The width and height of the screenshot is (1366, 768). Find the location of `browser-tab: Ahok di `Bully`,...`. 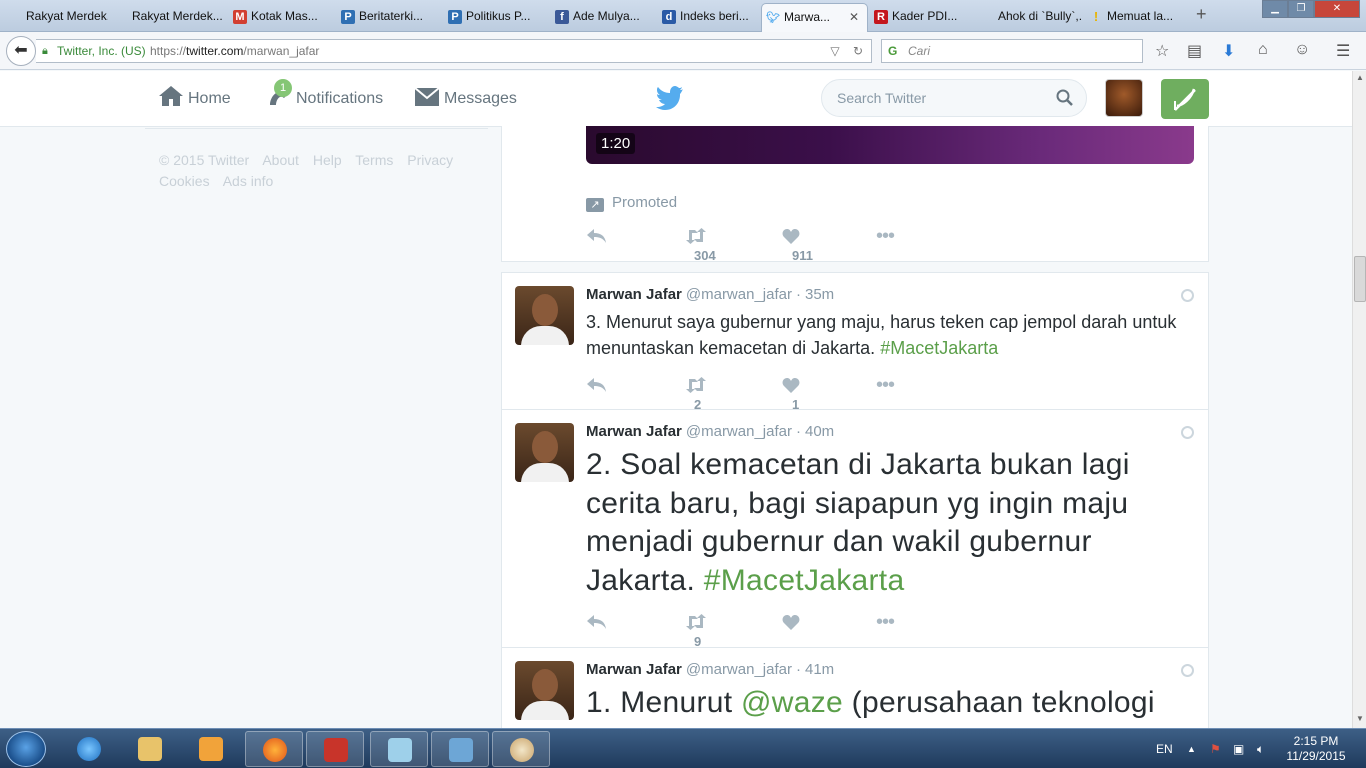

browser-tab: Ahok di `Bully`,... is located at coordinates (1029, 17).